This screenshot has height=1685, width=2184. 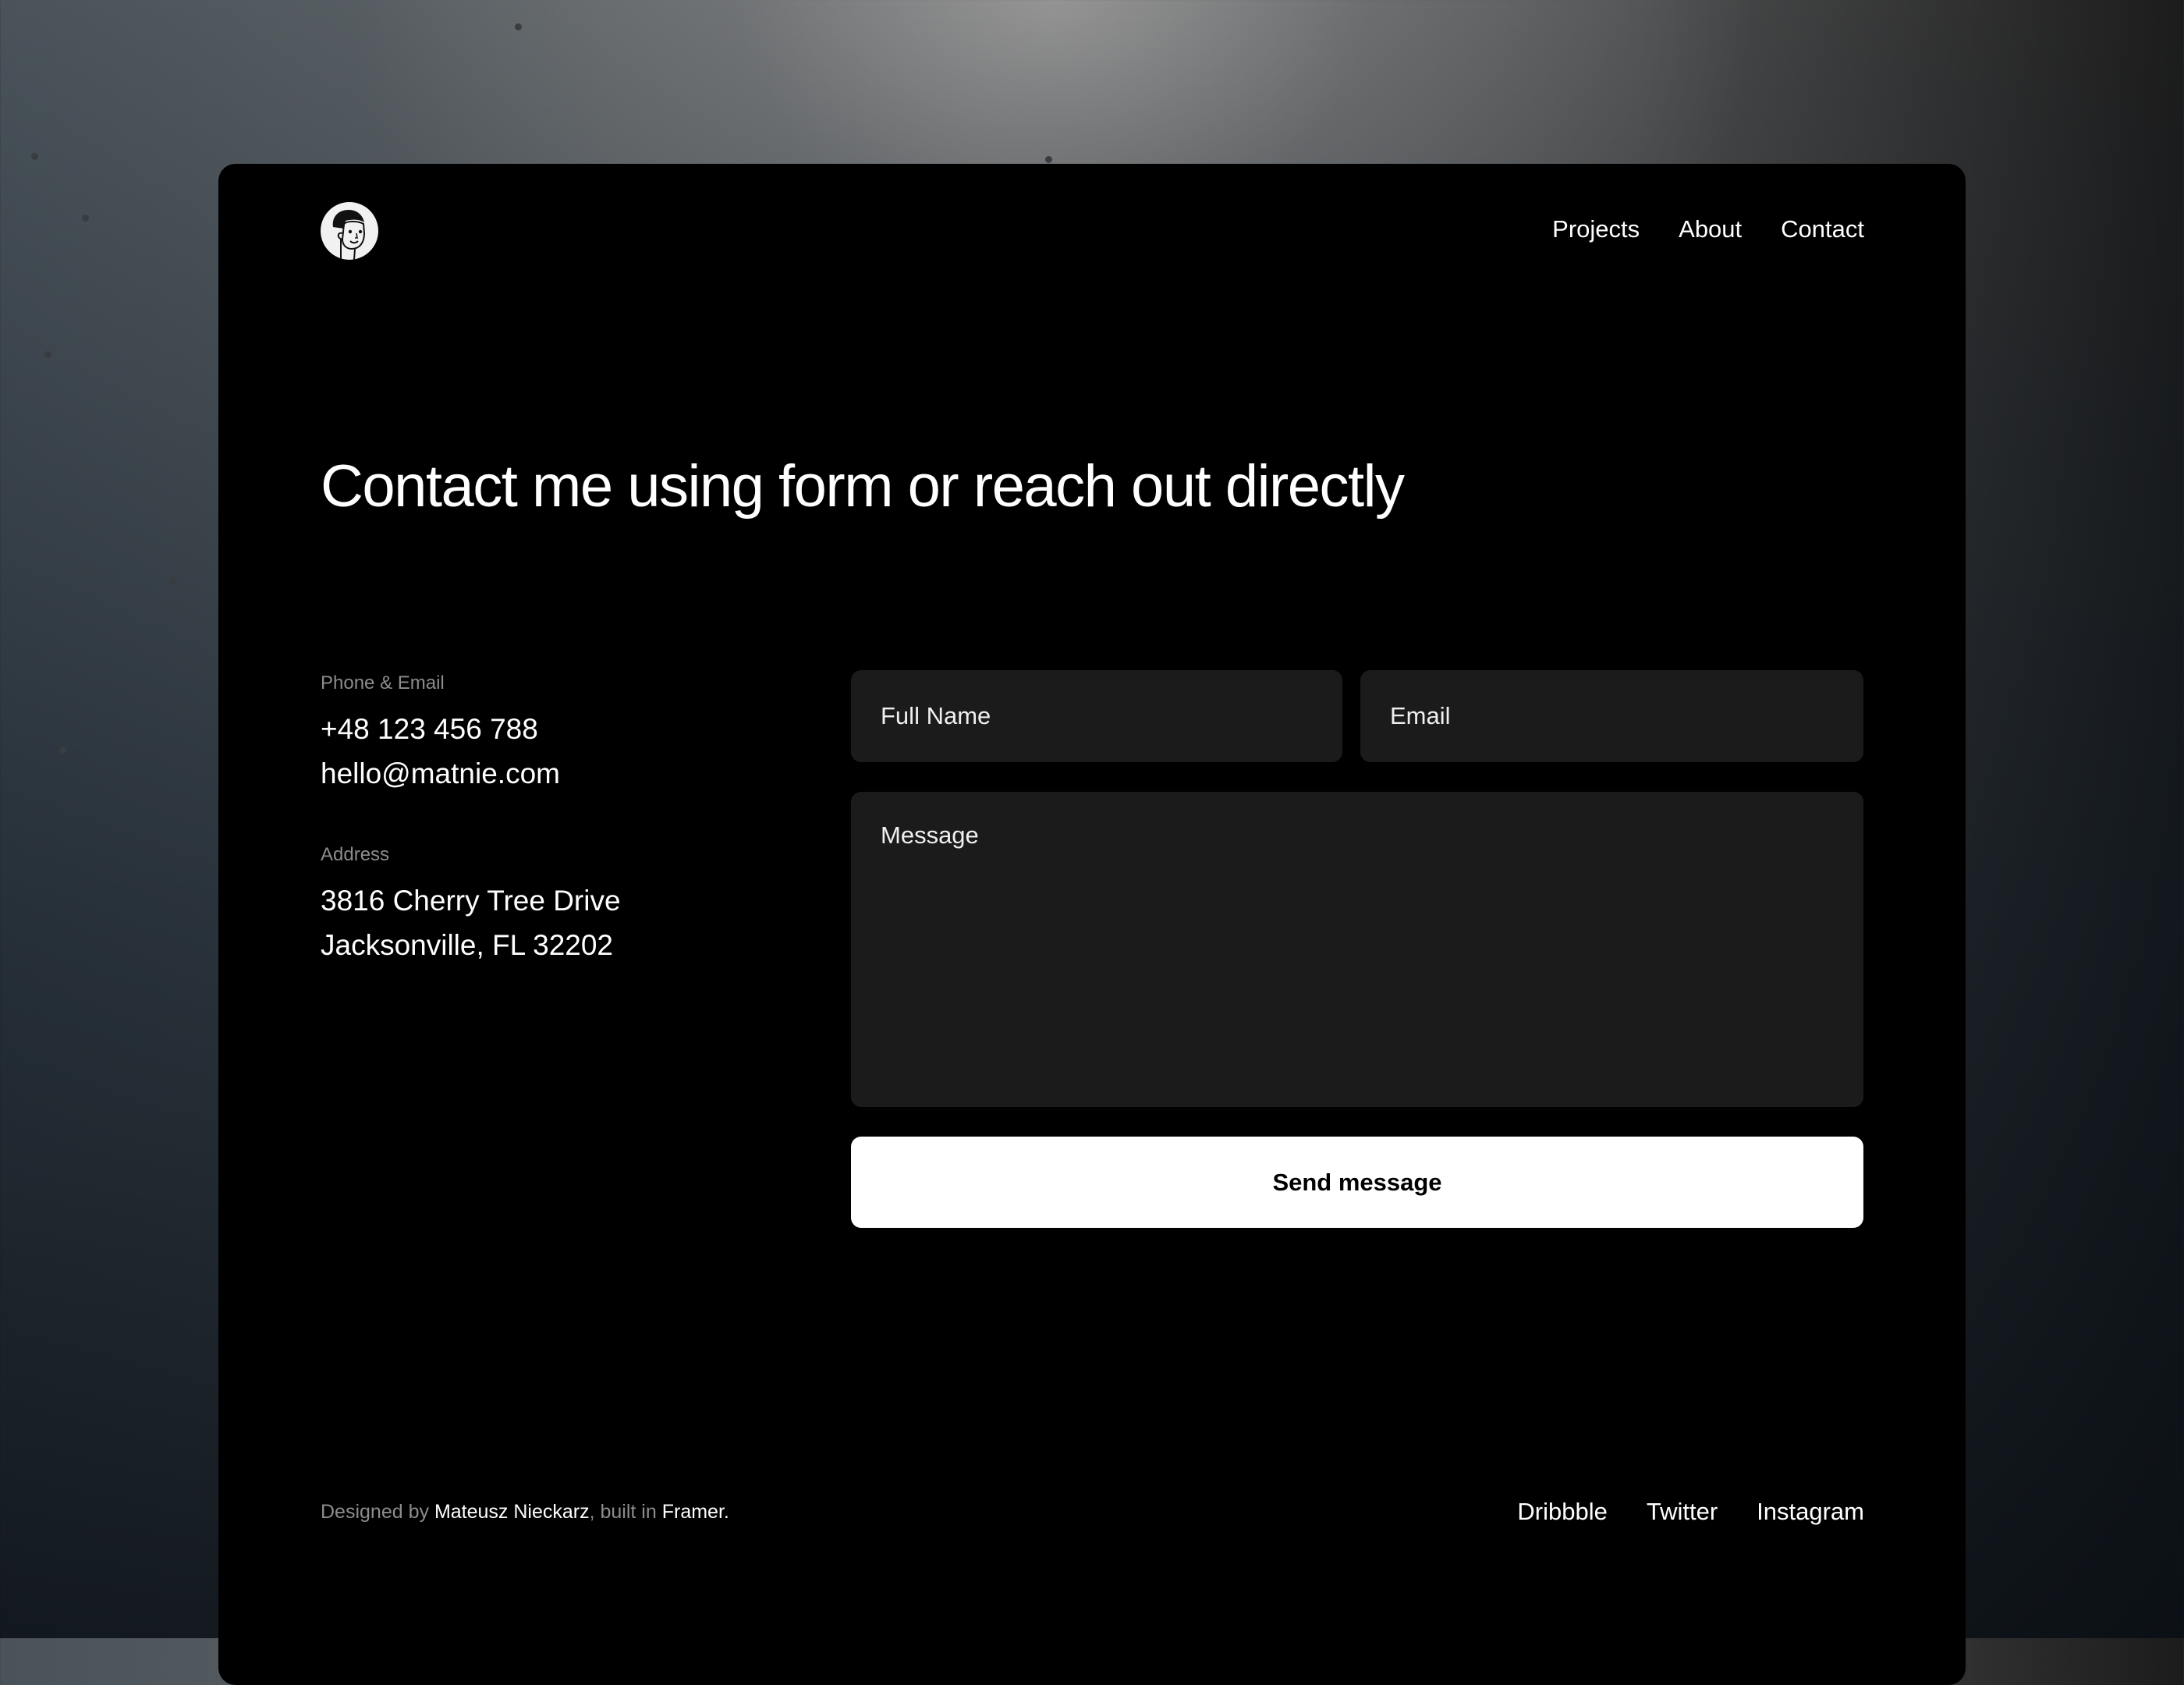 I want to click on send-message-button: Send message, so click(x=1357, y=1182).